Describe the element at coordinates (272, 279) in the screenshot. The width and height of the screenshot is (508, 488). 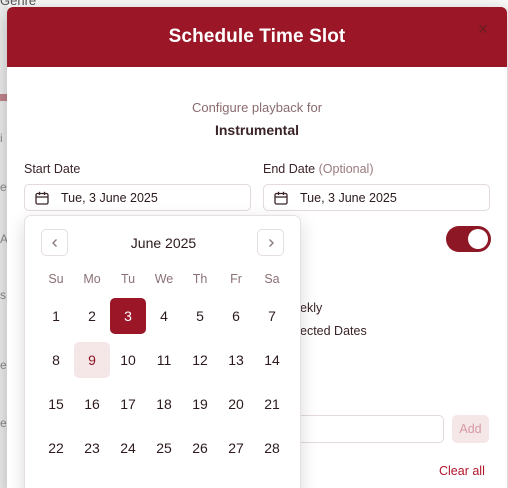
I see `weekday-label: Sa` at that location.